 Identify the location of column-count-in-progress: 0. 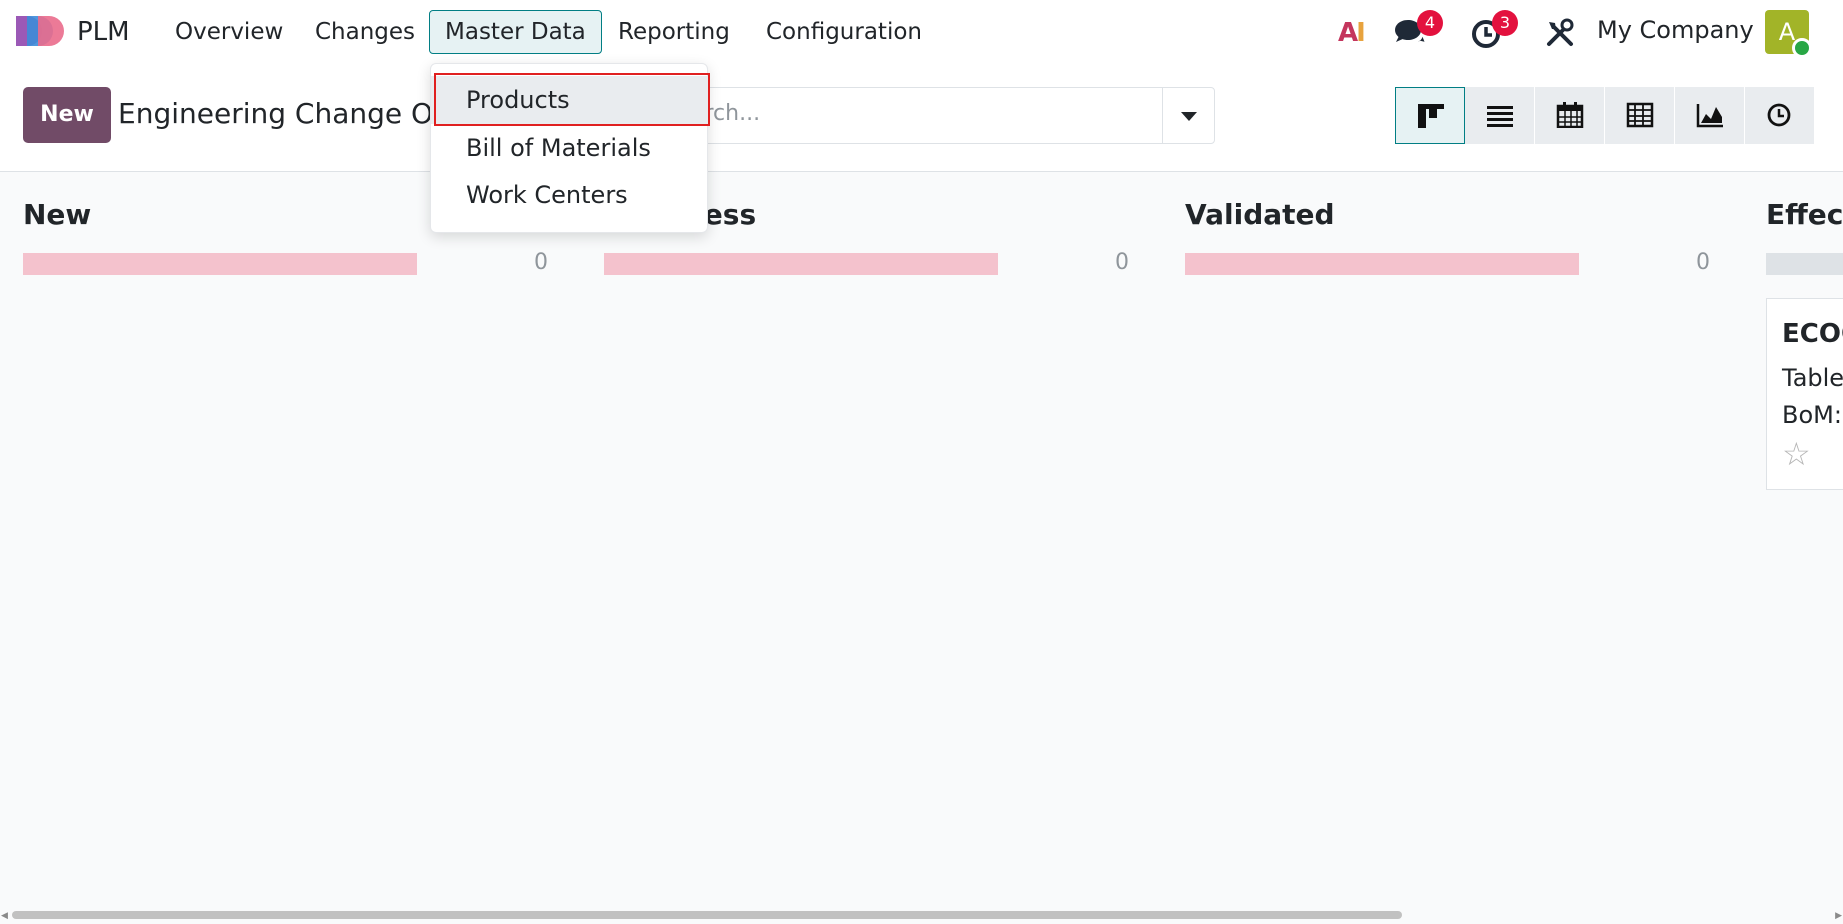
(1122, 262).